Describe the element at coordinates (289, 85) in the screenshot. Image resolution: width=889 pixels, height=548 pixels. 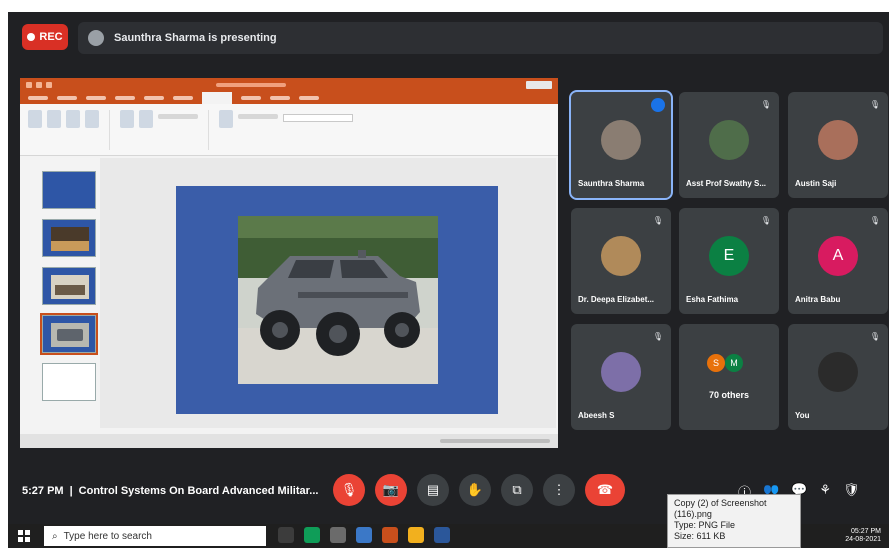
I see `ppt-titlebar` at that location.